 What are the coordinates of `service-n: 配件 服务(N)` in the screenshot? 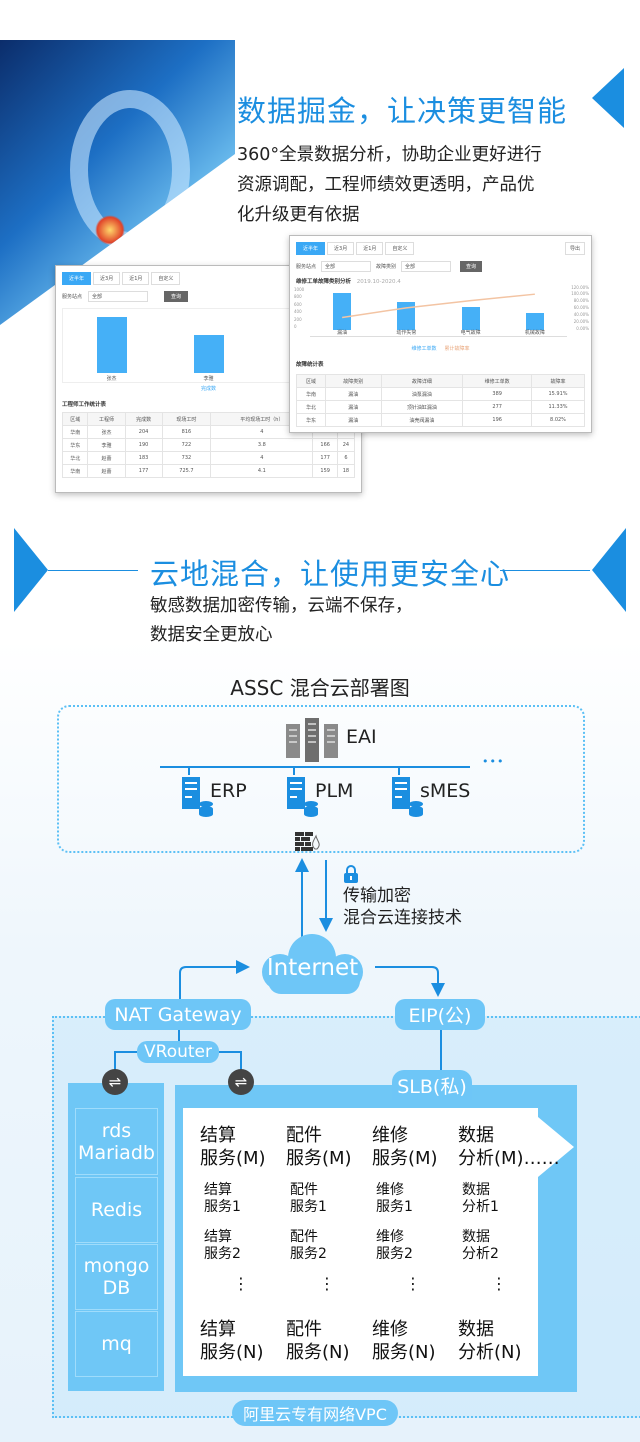 It's located at (318, 1341).